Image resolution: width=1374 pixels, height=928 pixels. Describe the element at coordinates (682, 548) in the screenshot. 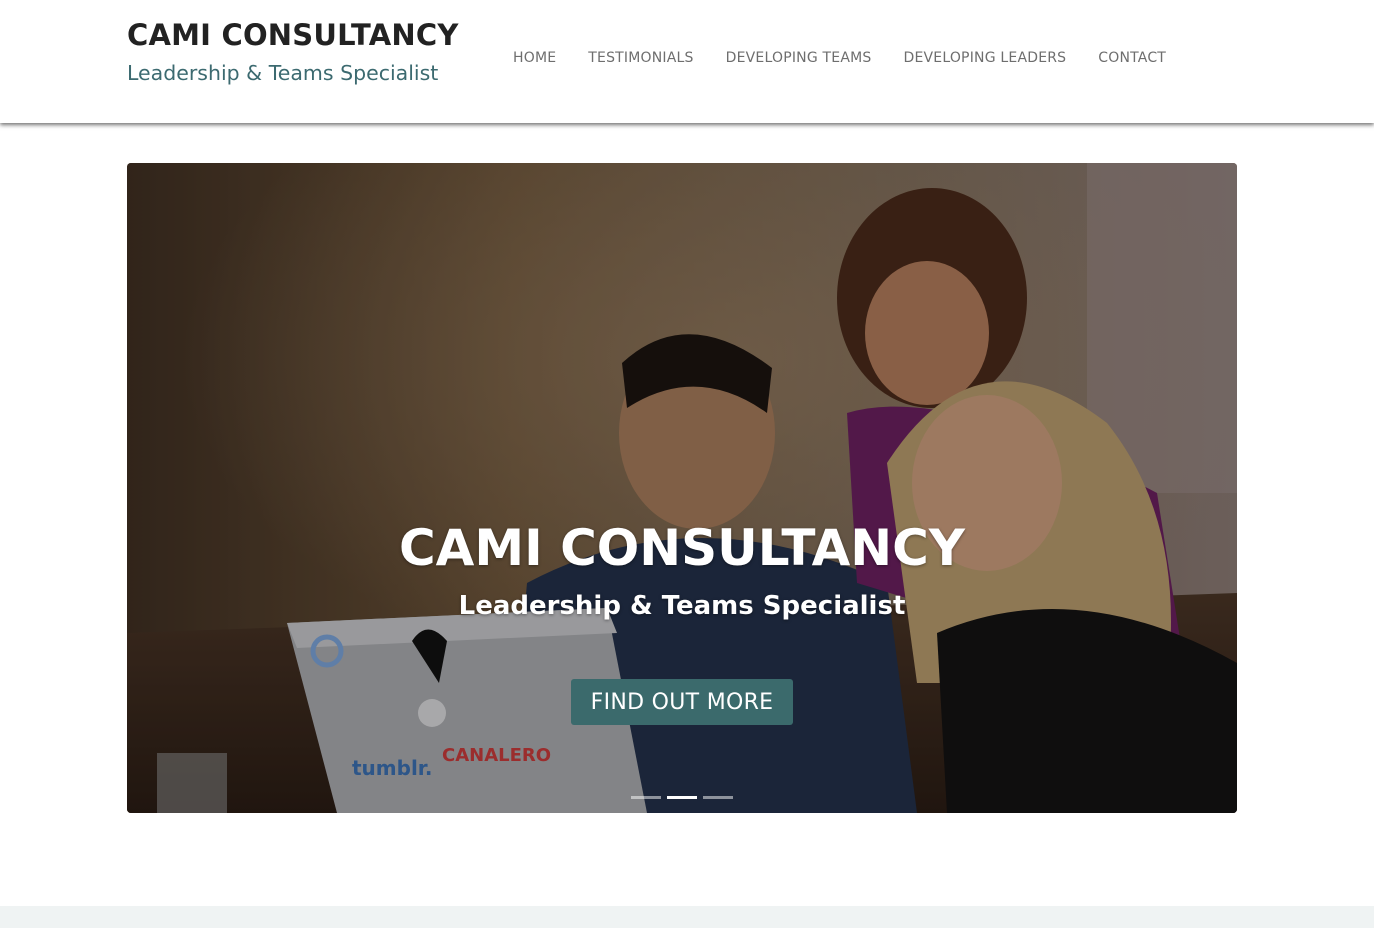

I see `hero-title: CAMI CONSULTANCY` at that location.